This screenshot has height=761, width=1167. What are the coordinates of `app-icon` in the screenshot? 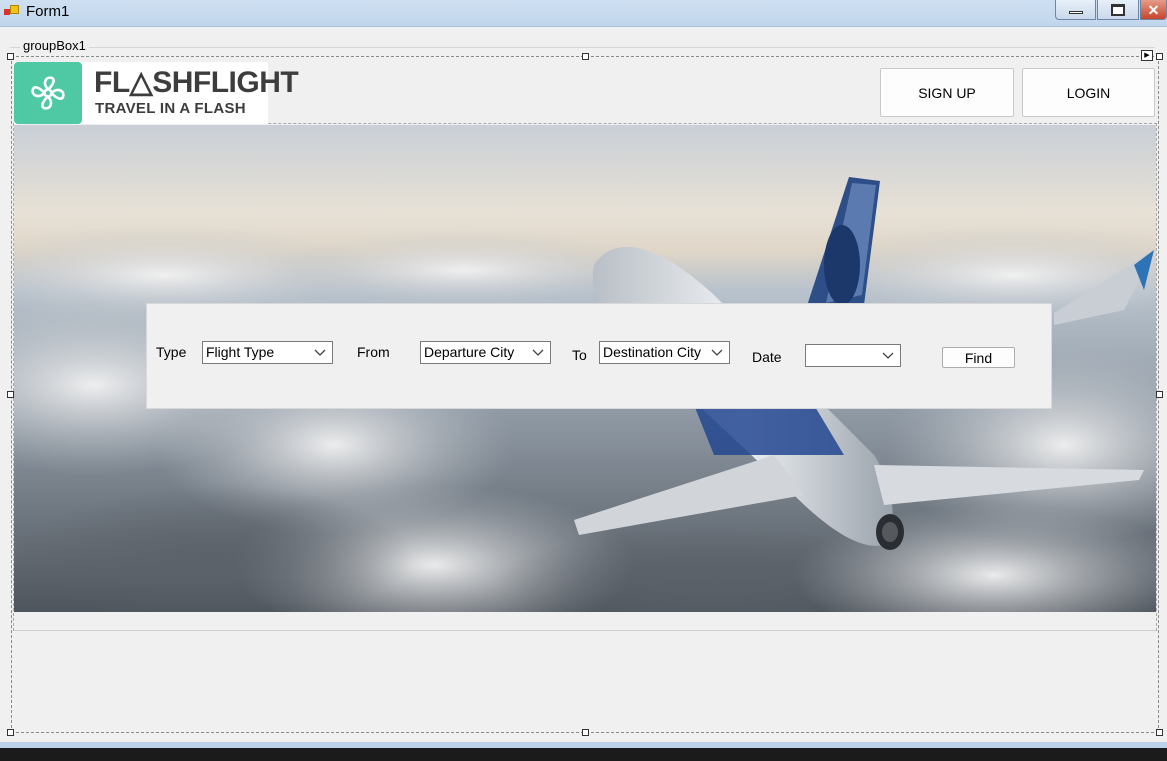 It's located at (12, 12).